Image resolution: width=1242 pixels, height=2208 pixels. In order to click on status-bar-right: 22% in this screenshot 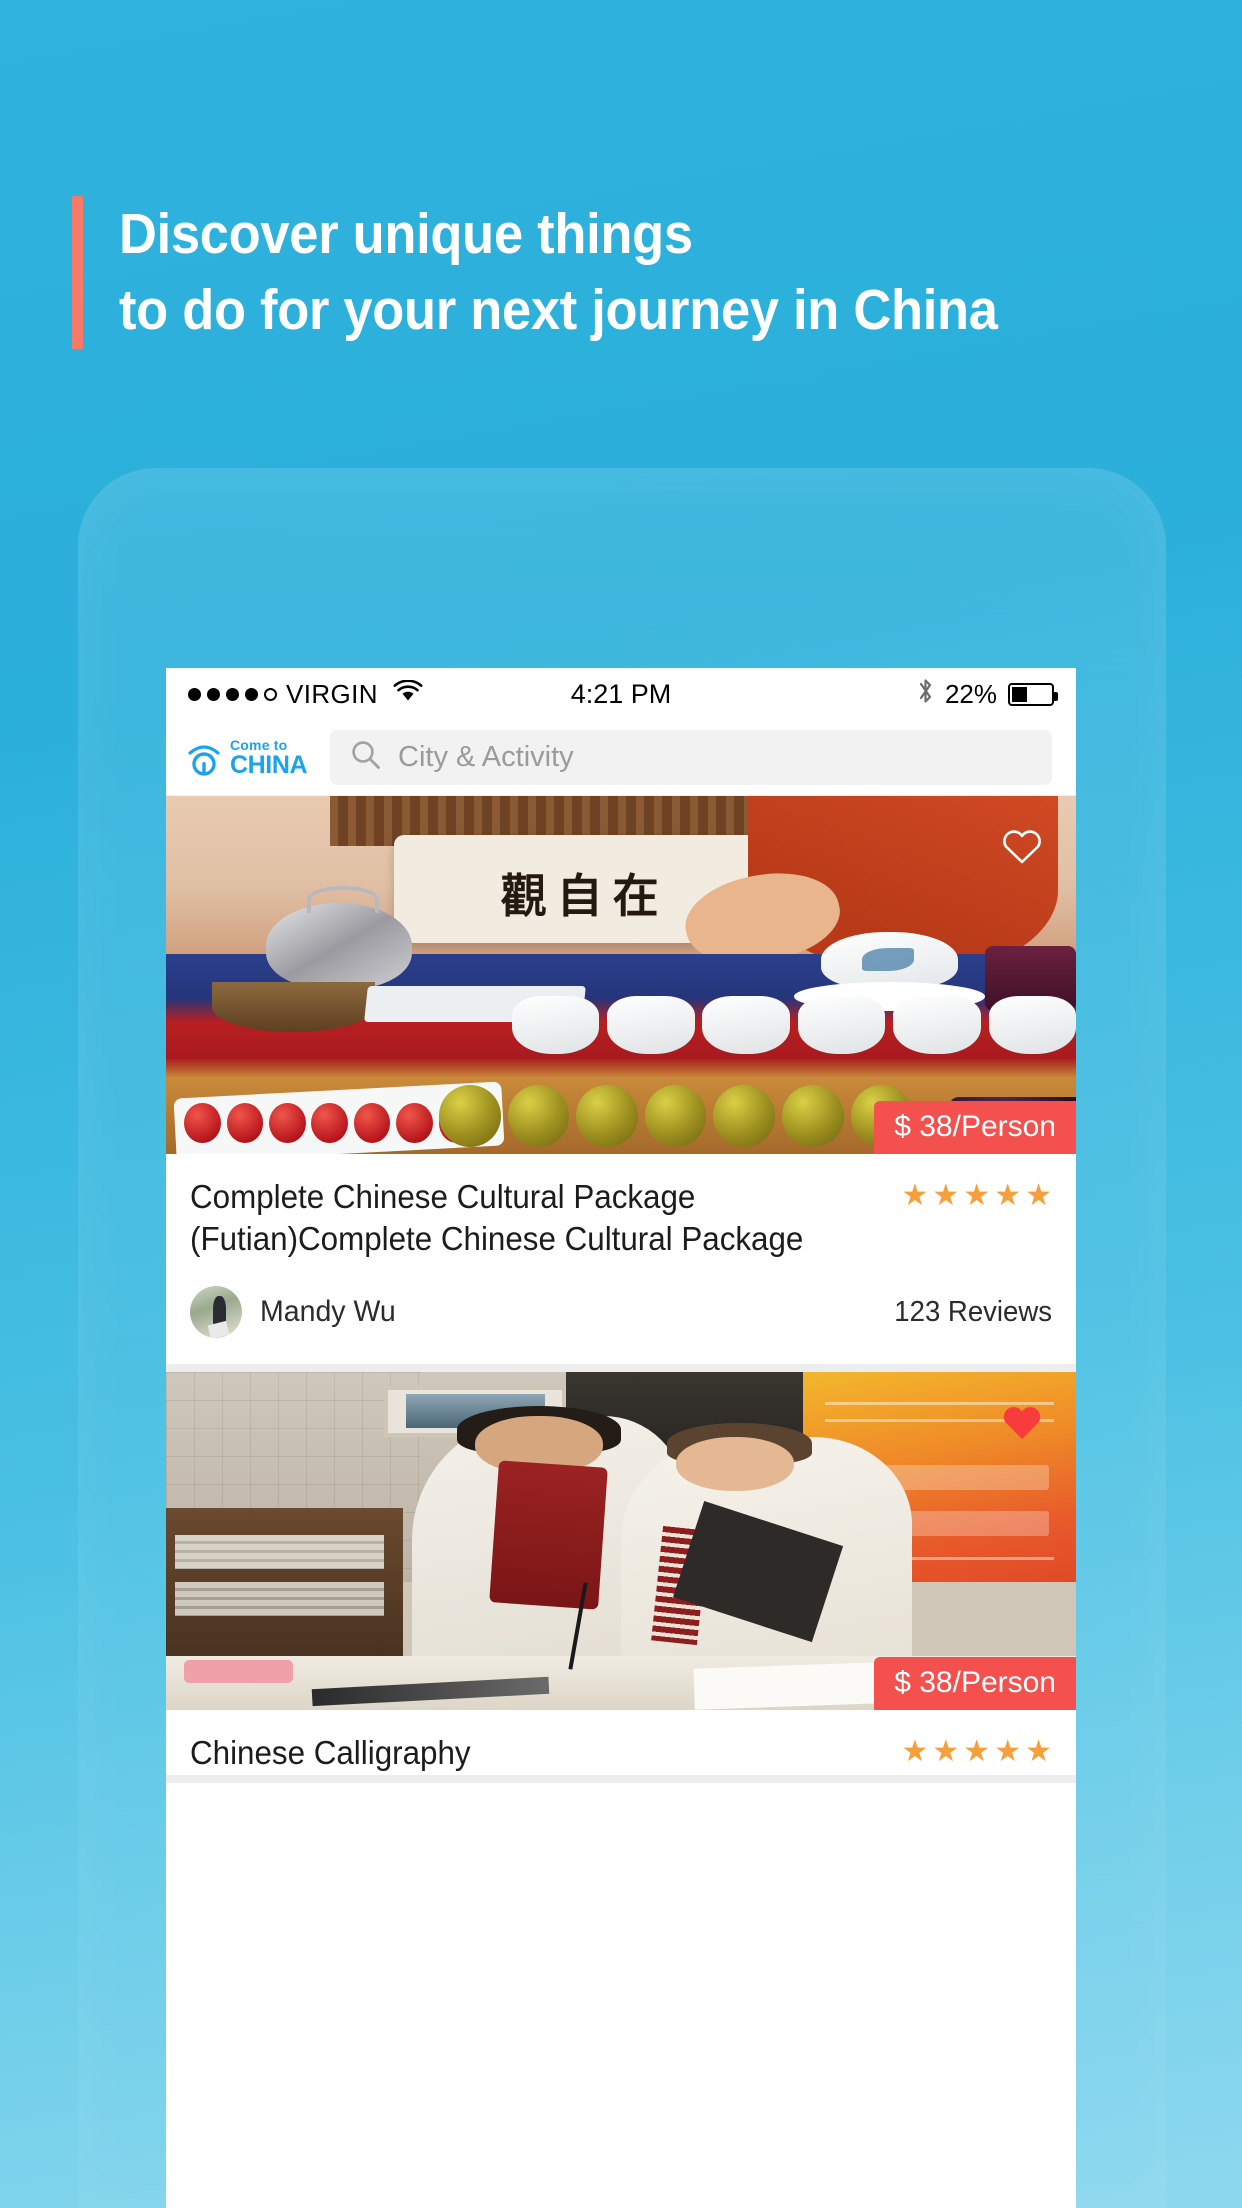, I will do `click(987, 694)`.